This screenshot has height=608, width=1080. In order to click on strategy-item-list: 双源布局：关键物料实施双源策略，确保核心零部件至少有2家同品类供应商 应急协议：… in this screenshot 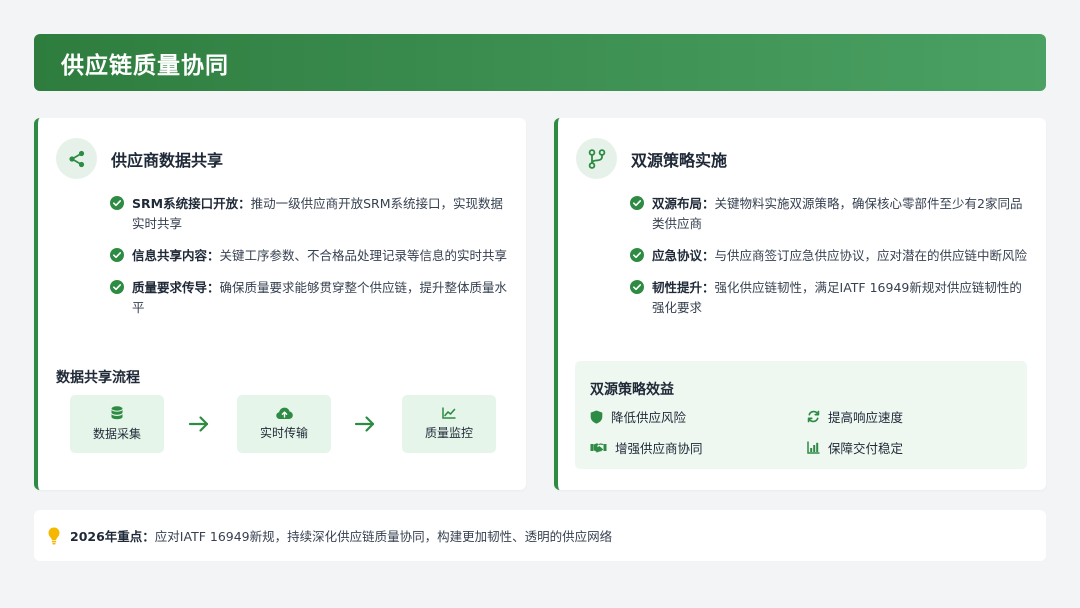, I will do `click(830, 262)`.